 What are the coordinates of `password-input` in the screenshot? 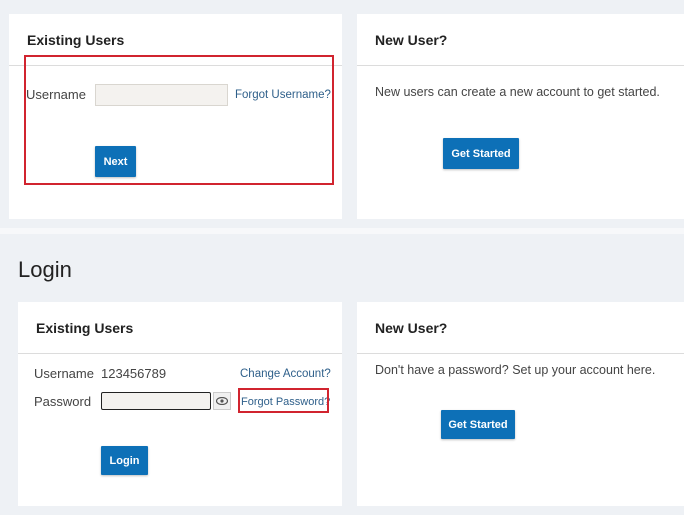 It's located at (156, 401).